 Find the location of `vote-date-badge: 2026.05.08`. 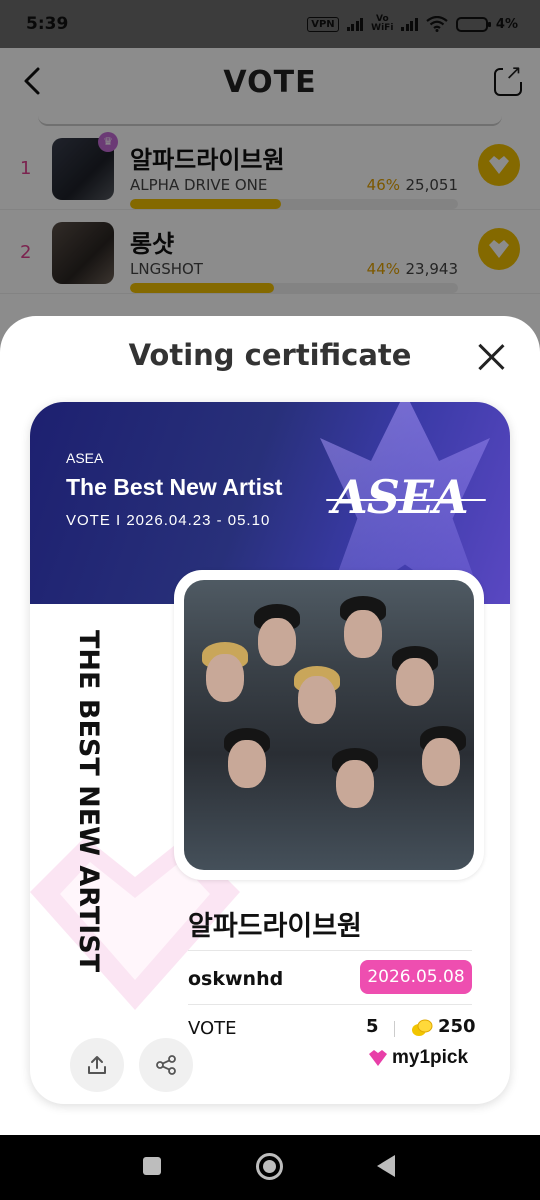

vote-date-badge: 2026.05.08 is located at coordinates (416, 977).